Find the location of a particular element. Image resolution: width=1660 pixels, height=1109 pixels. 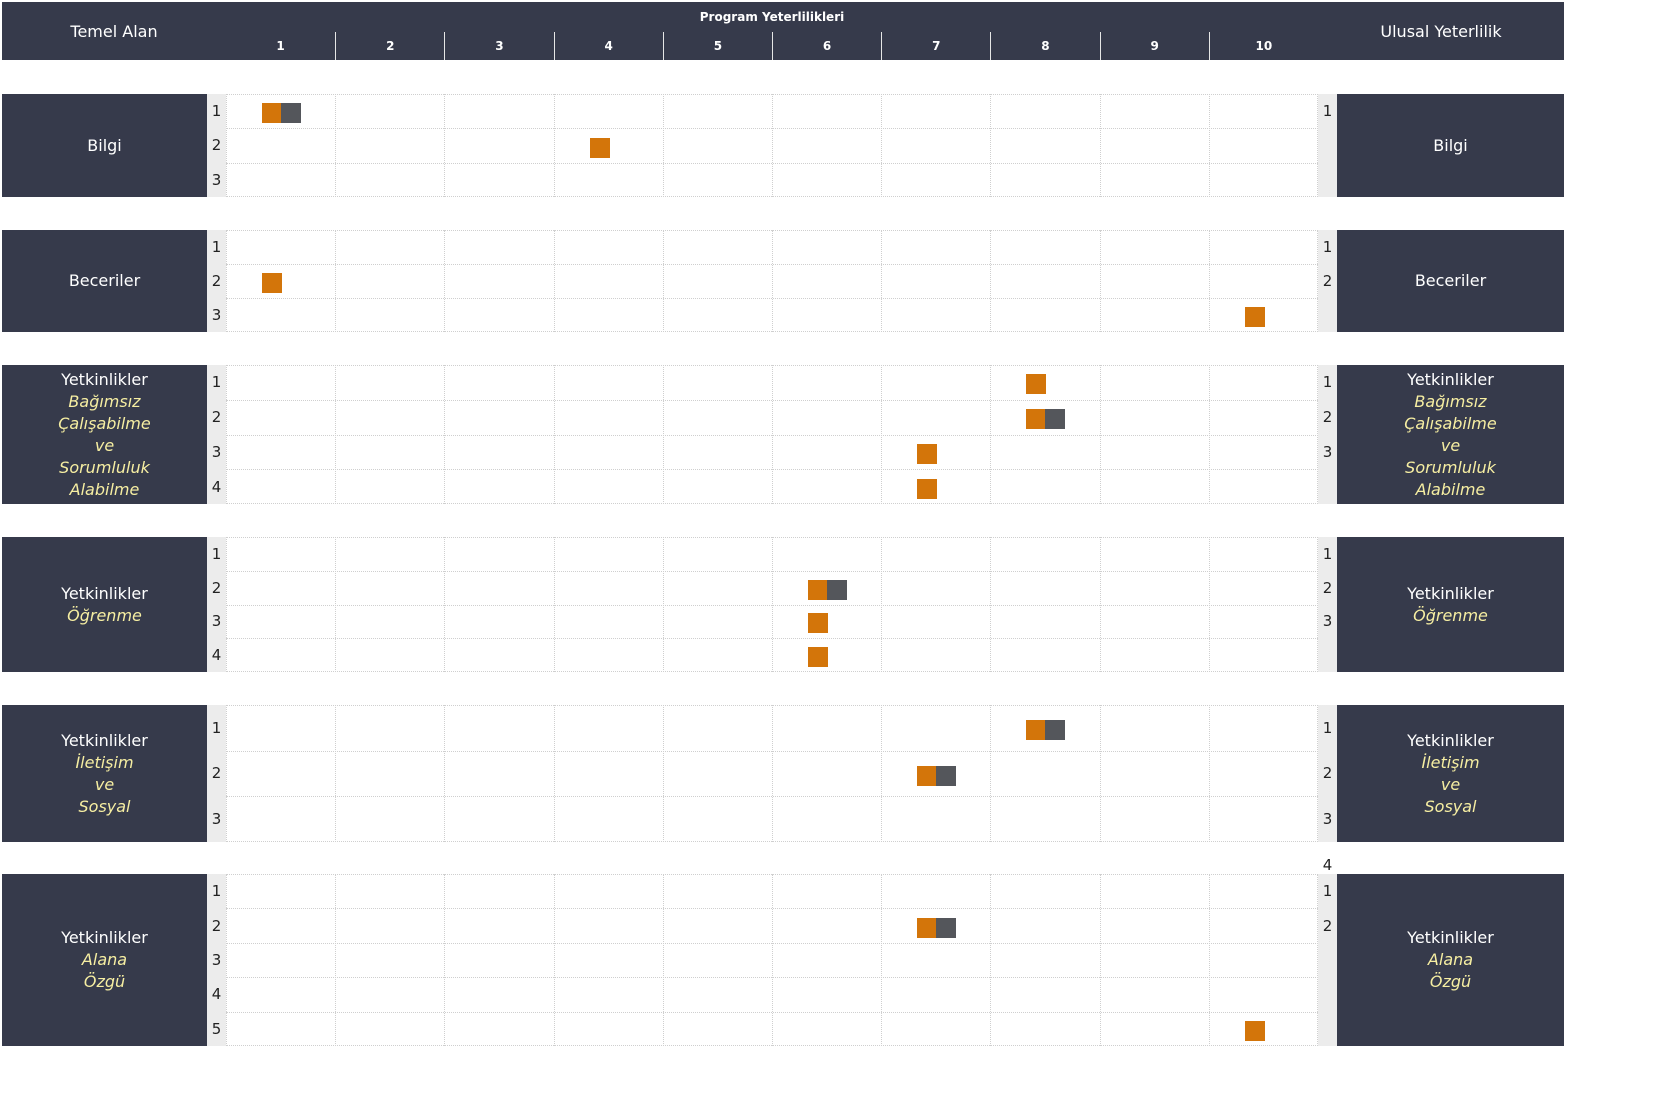

right-label-box: Beceriler is located at coordinates (1450, 281).